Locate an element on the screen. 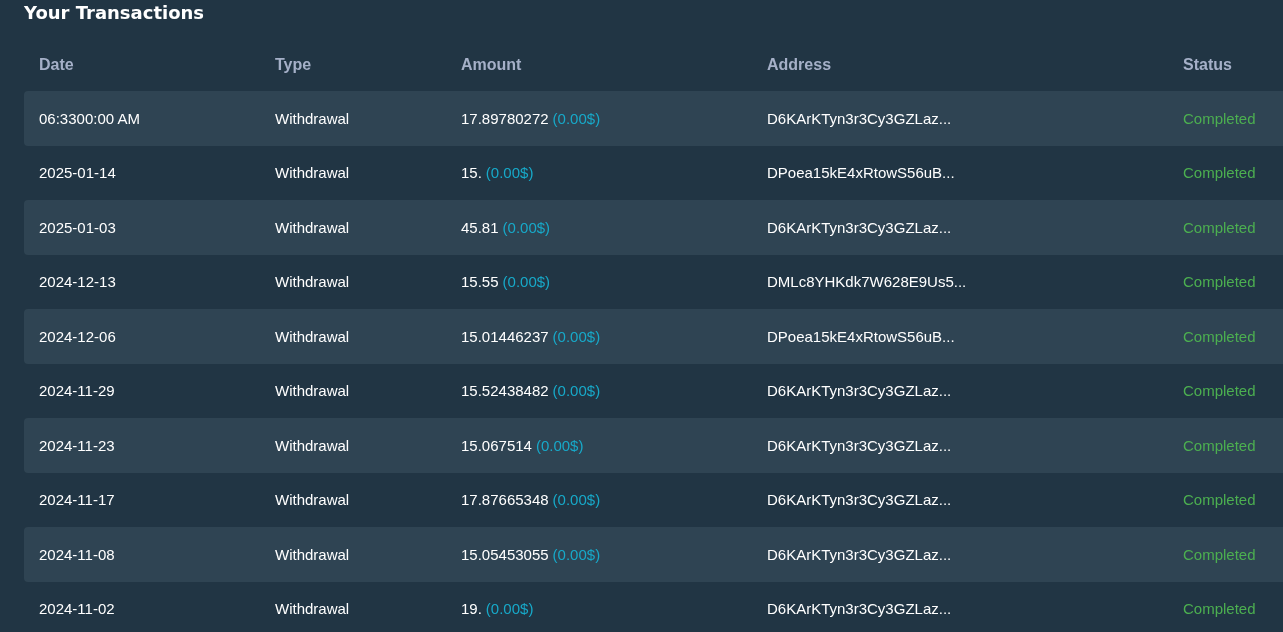  amount-text: 15.52438482 is located at coordinates (505, 391).